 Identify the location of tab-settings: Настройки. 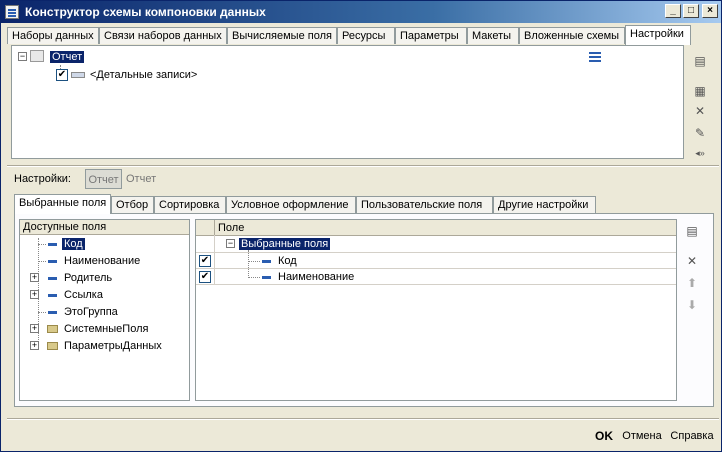
(658, 35).